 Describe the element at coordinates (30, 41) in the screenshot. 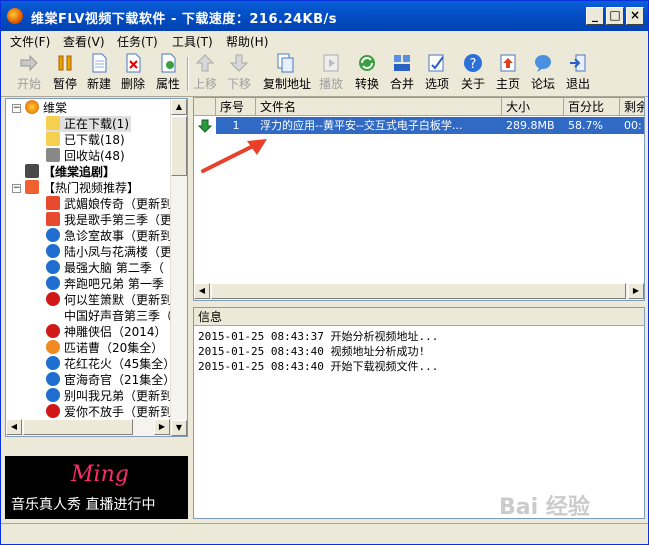

I see `menu-file: 文件(F)` at that location.